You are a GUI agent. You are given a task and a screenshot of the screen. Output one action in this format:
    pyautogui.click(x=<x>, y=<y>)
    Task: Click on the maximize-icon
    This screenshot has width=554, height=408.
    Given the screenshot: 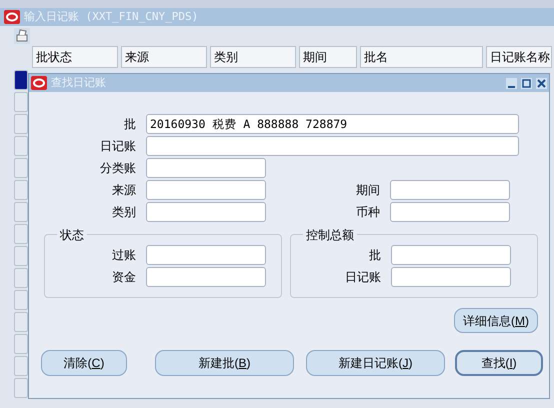 What is the action you would take?
    pyautogui.click(x=526, y=83)
    